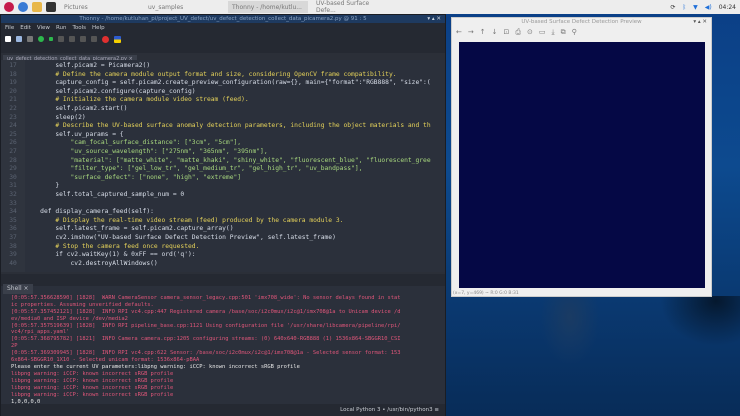  I want to click on code-line: 34 def display_camera_feed(self):, so click(77, 212).